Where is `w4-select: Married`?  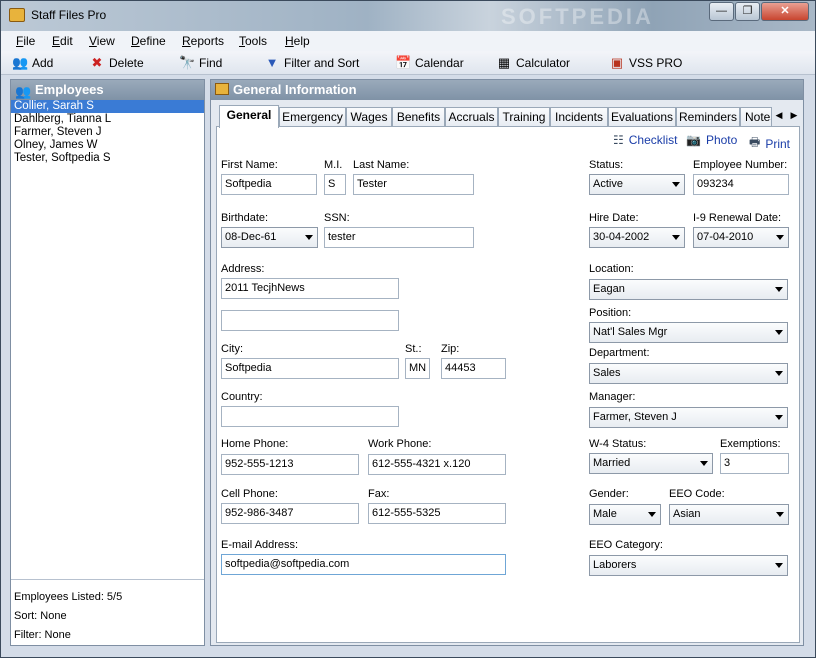 w4-select: Married is located at coordinates (651, 463).